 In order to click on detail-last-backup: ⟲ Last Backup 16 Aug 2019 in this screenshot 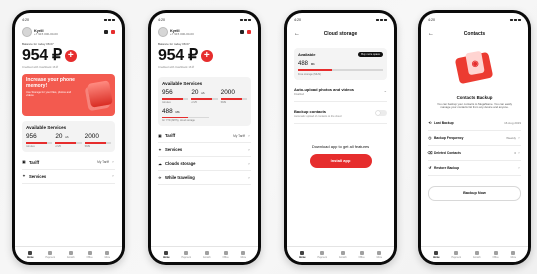, I will do `click(474, 123)`.